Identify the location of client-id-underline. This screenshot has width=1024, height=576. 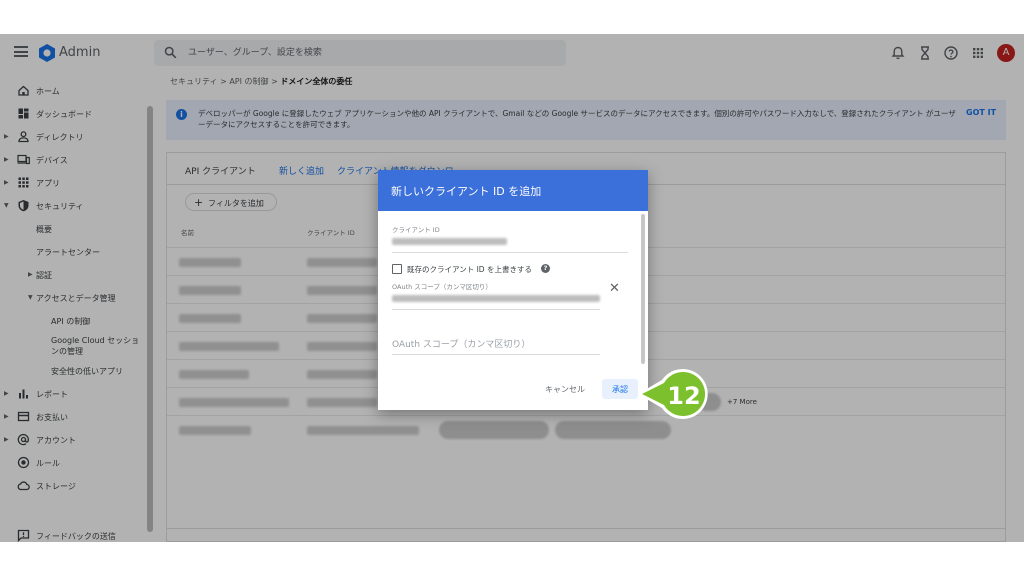
(510, 252).